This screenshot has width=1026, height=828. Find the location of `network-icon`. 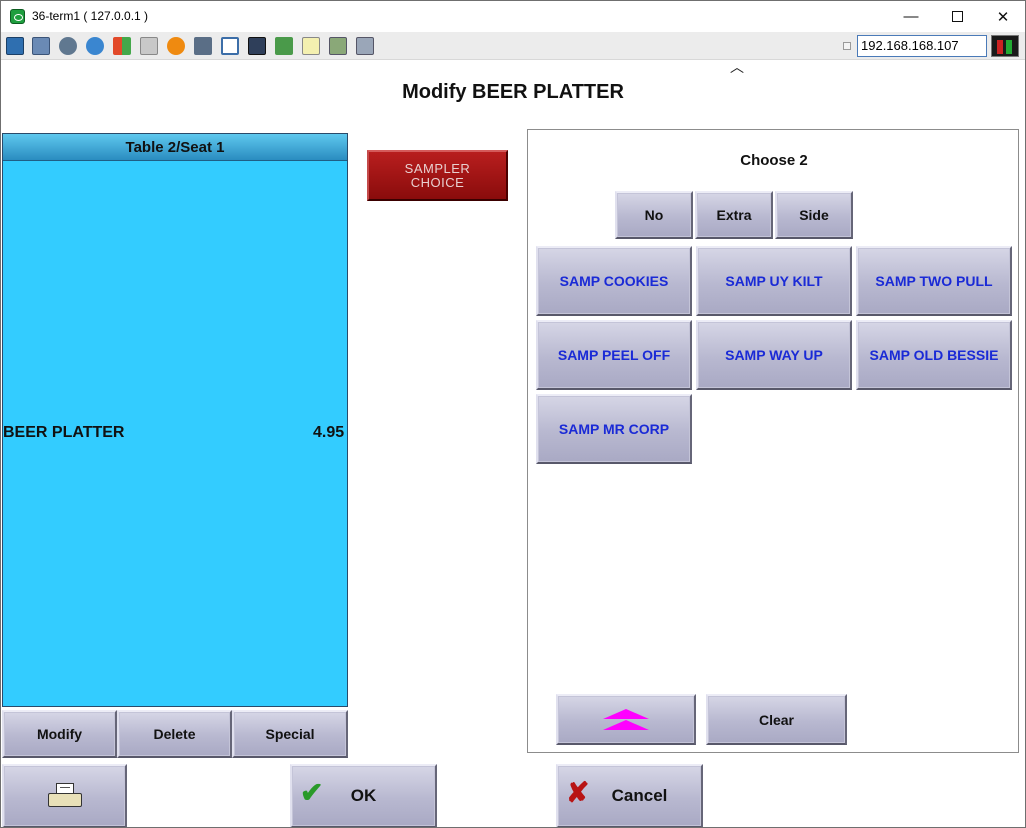

network-icon is located at coordinates (203, 46).